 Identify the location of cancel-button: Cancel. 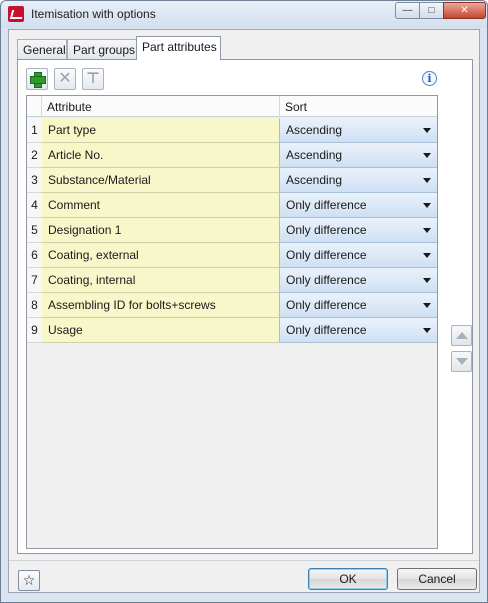
(437, 579).